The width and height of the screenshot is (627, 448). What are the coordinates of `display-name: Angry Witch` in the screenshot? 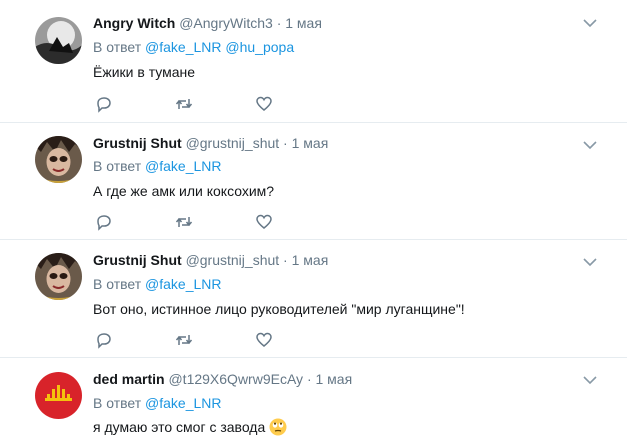 It's located at (134, 23).